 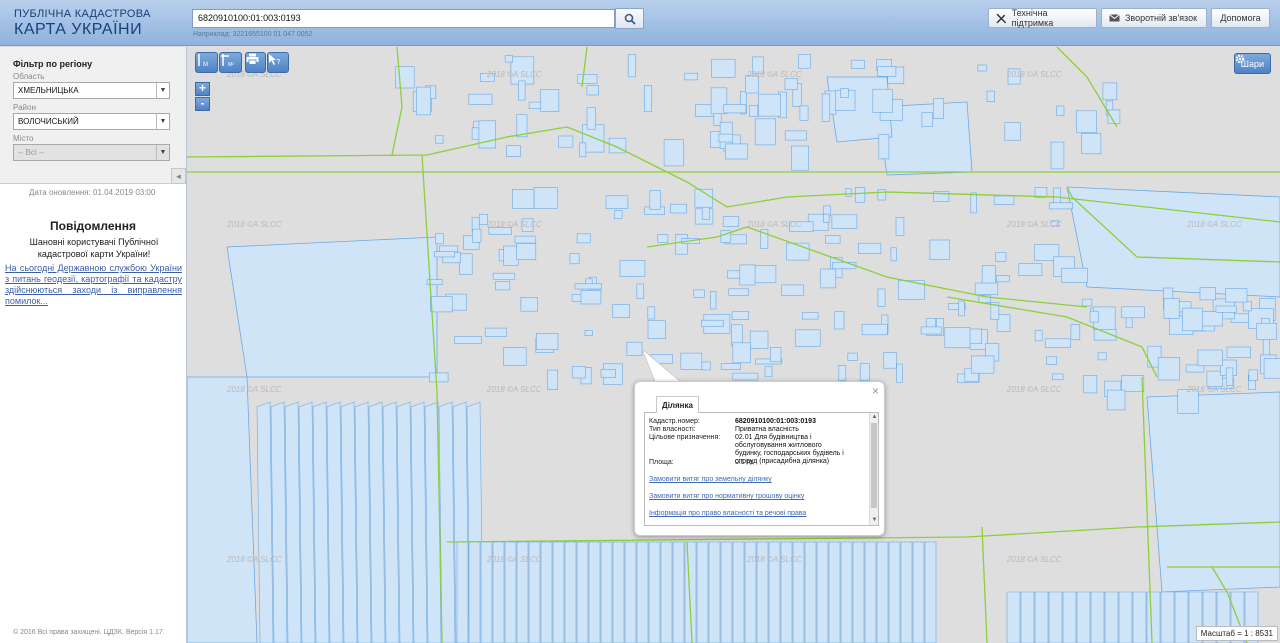 What do you see at coordinates (1154, 18) in the screenshot?
I see `feedback-button: Зворотній зв'язок` at bounding box center [1154, 18].